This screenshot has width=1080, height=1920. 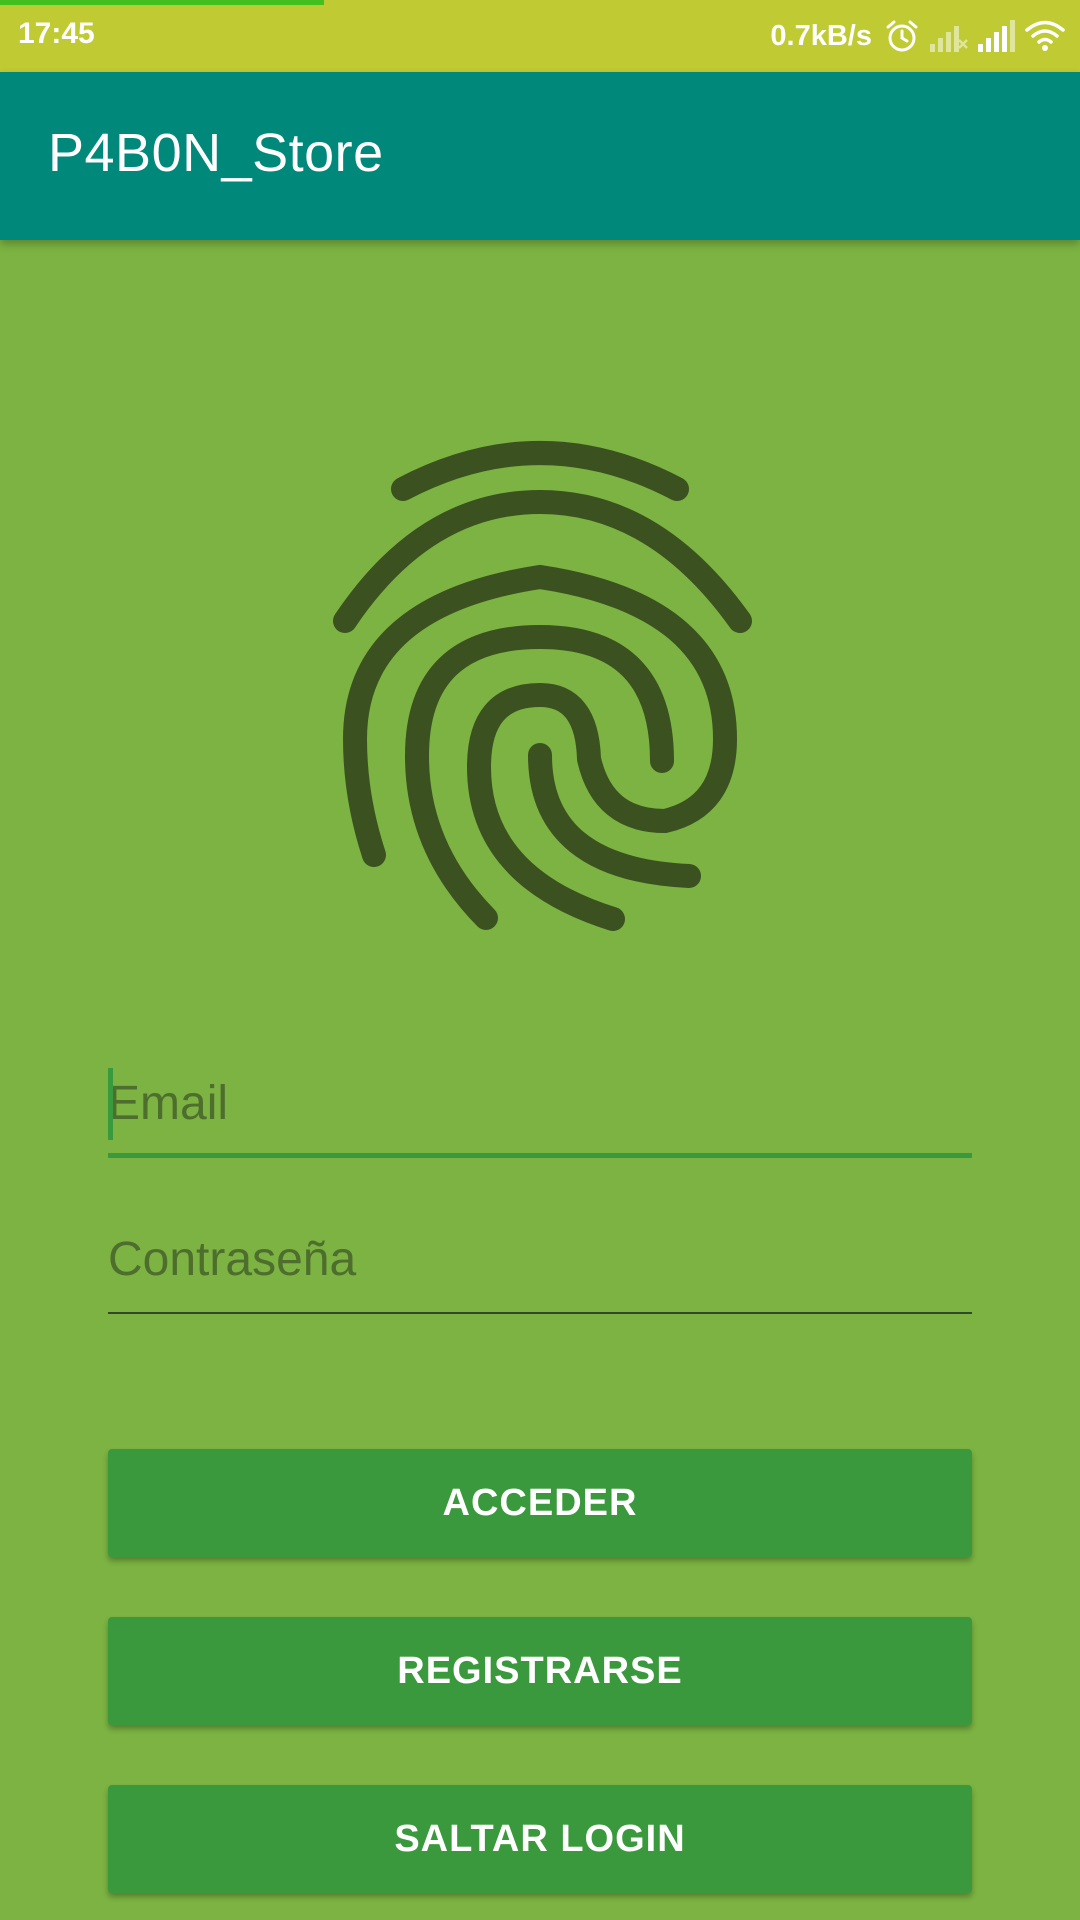 I want to click on alarm-icon, so click(x=902, y=36).